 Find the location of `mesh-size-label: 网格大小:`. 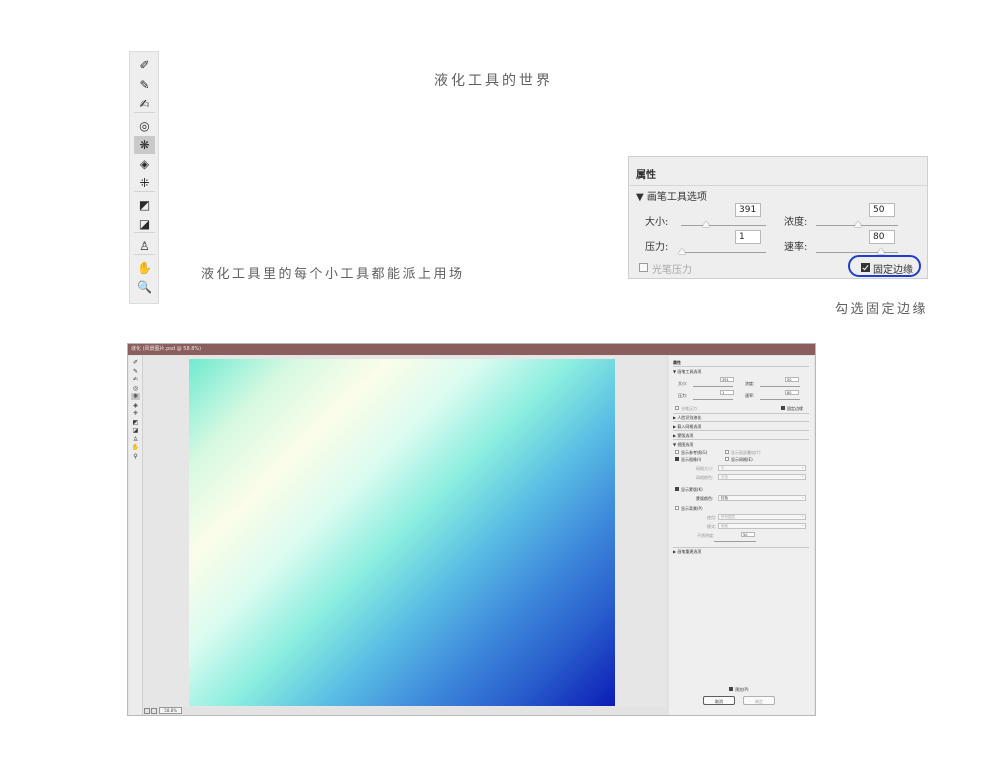

mesh-size-label: 网格大小: is located at coordinates (705, 468).